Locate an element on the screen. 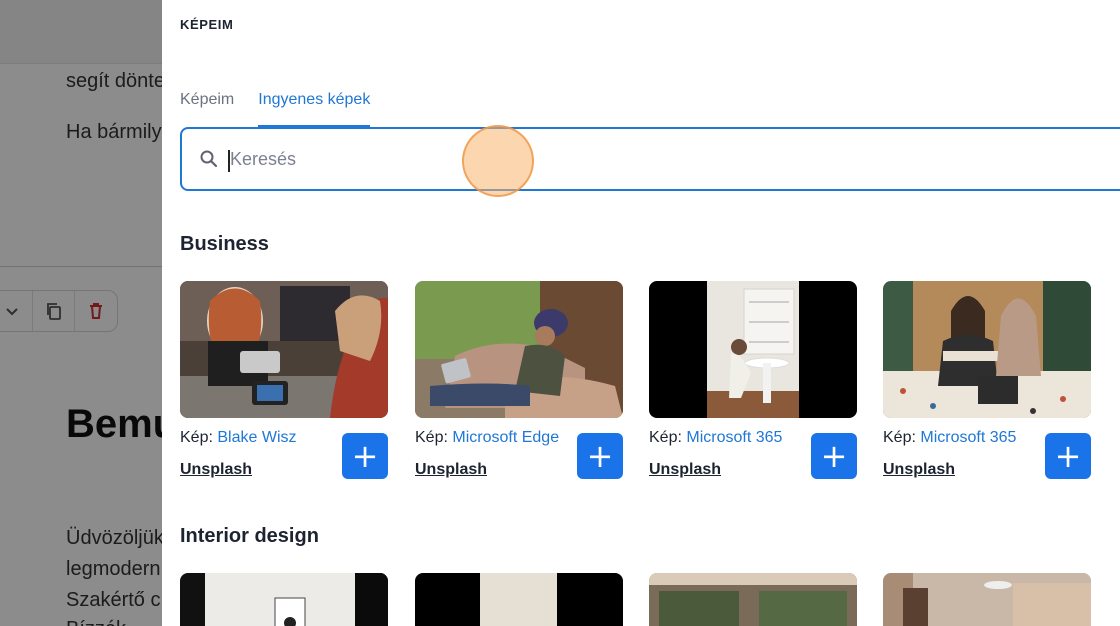 The width and height of the screenshot is (1120, 626). click-indicator is located at coordinates (498, 161).